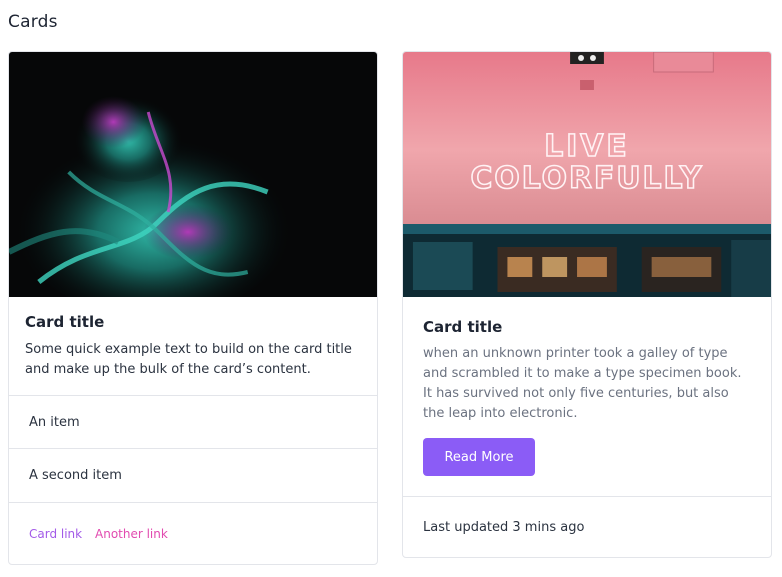 This screenshot has width=782, height=577. What do you see at coordinates (193, 533) in the screenshot?
I see `card-links-row: Card link Another link` at bounding box center [193, 533].